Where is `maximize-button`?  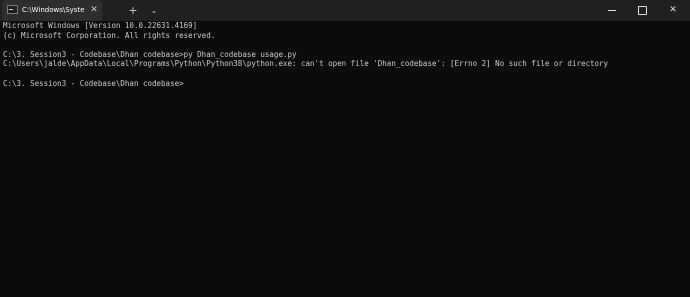 maximize-button is located at coordinates (642, 10).